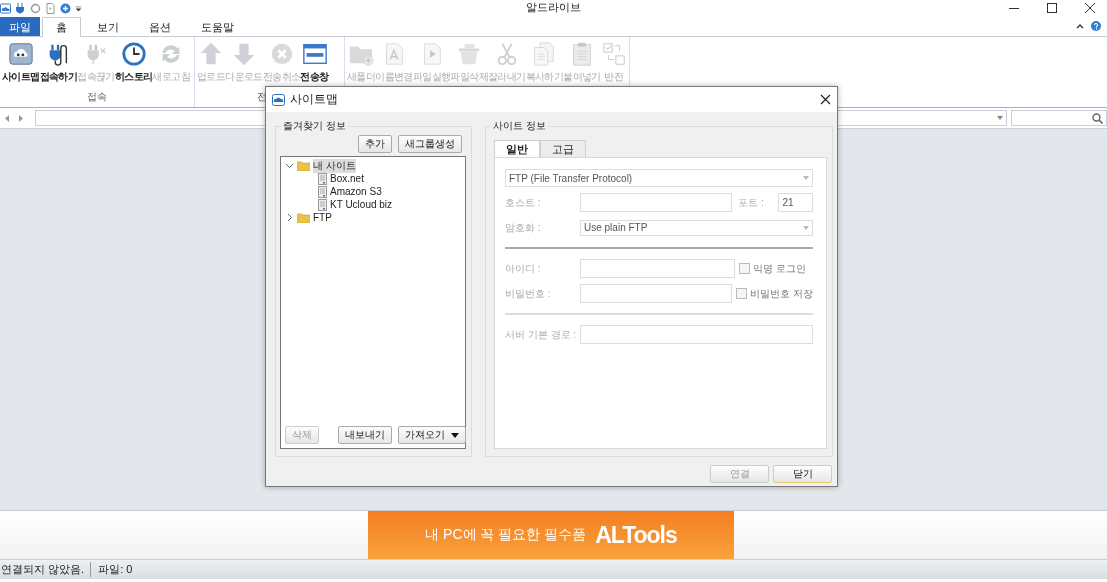 The width and height of the screenshot is (1107, 582). I want to click on field-label: 아이디 :, so click(523, 268).